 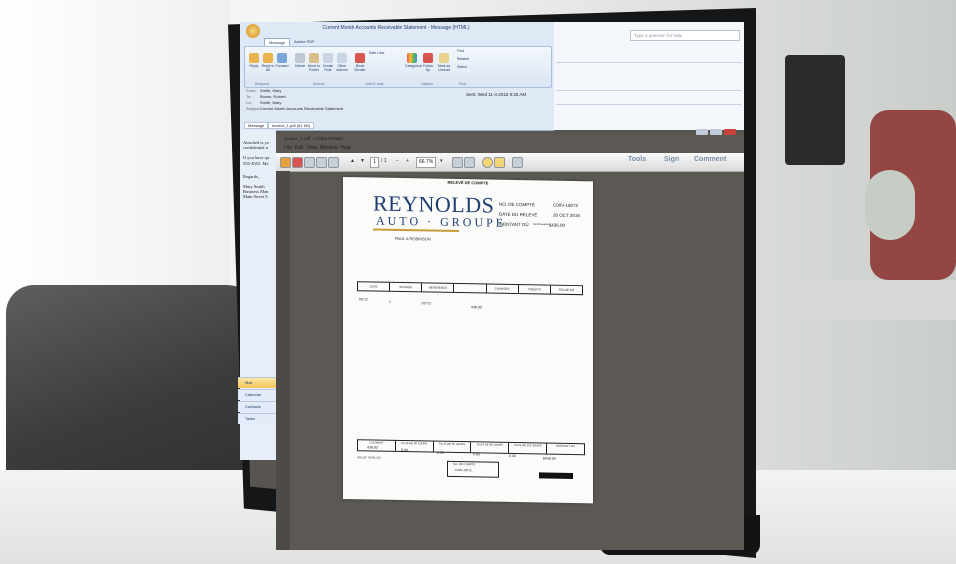 What do you see at coordinates (469, 162) in the screenshot?
I see `fit-width-icon` at bounding box center [469, 162].